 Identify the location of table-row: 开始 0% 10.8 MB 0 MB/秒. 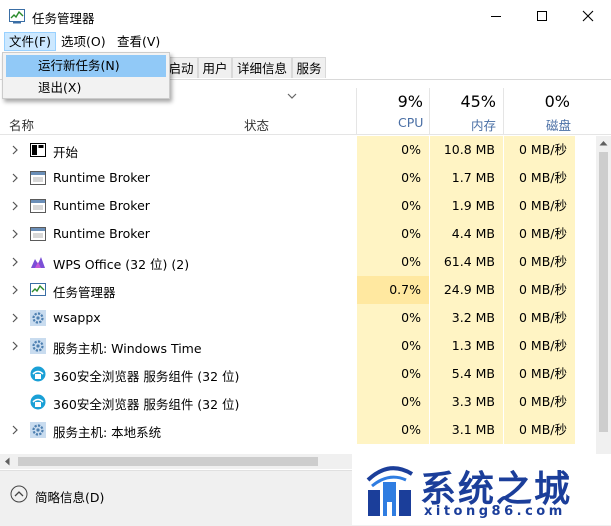
(298, 150).